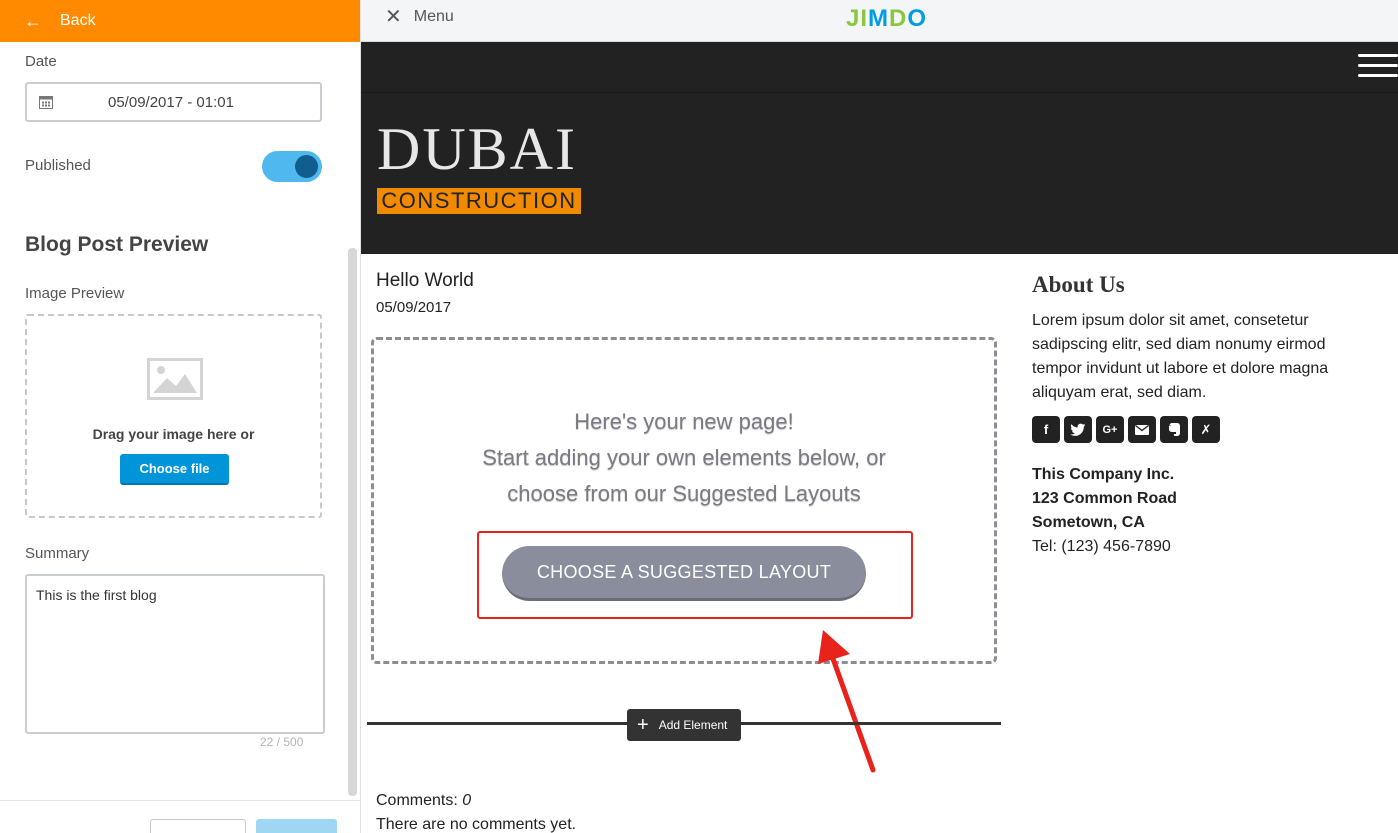 This screenshot has height=833, width=1398. I want to click on panel-footer, so click(180, 816).